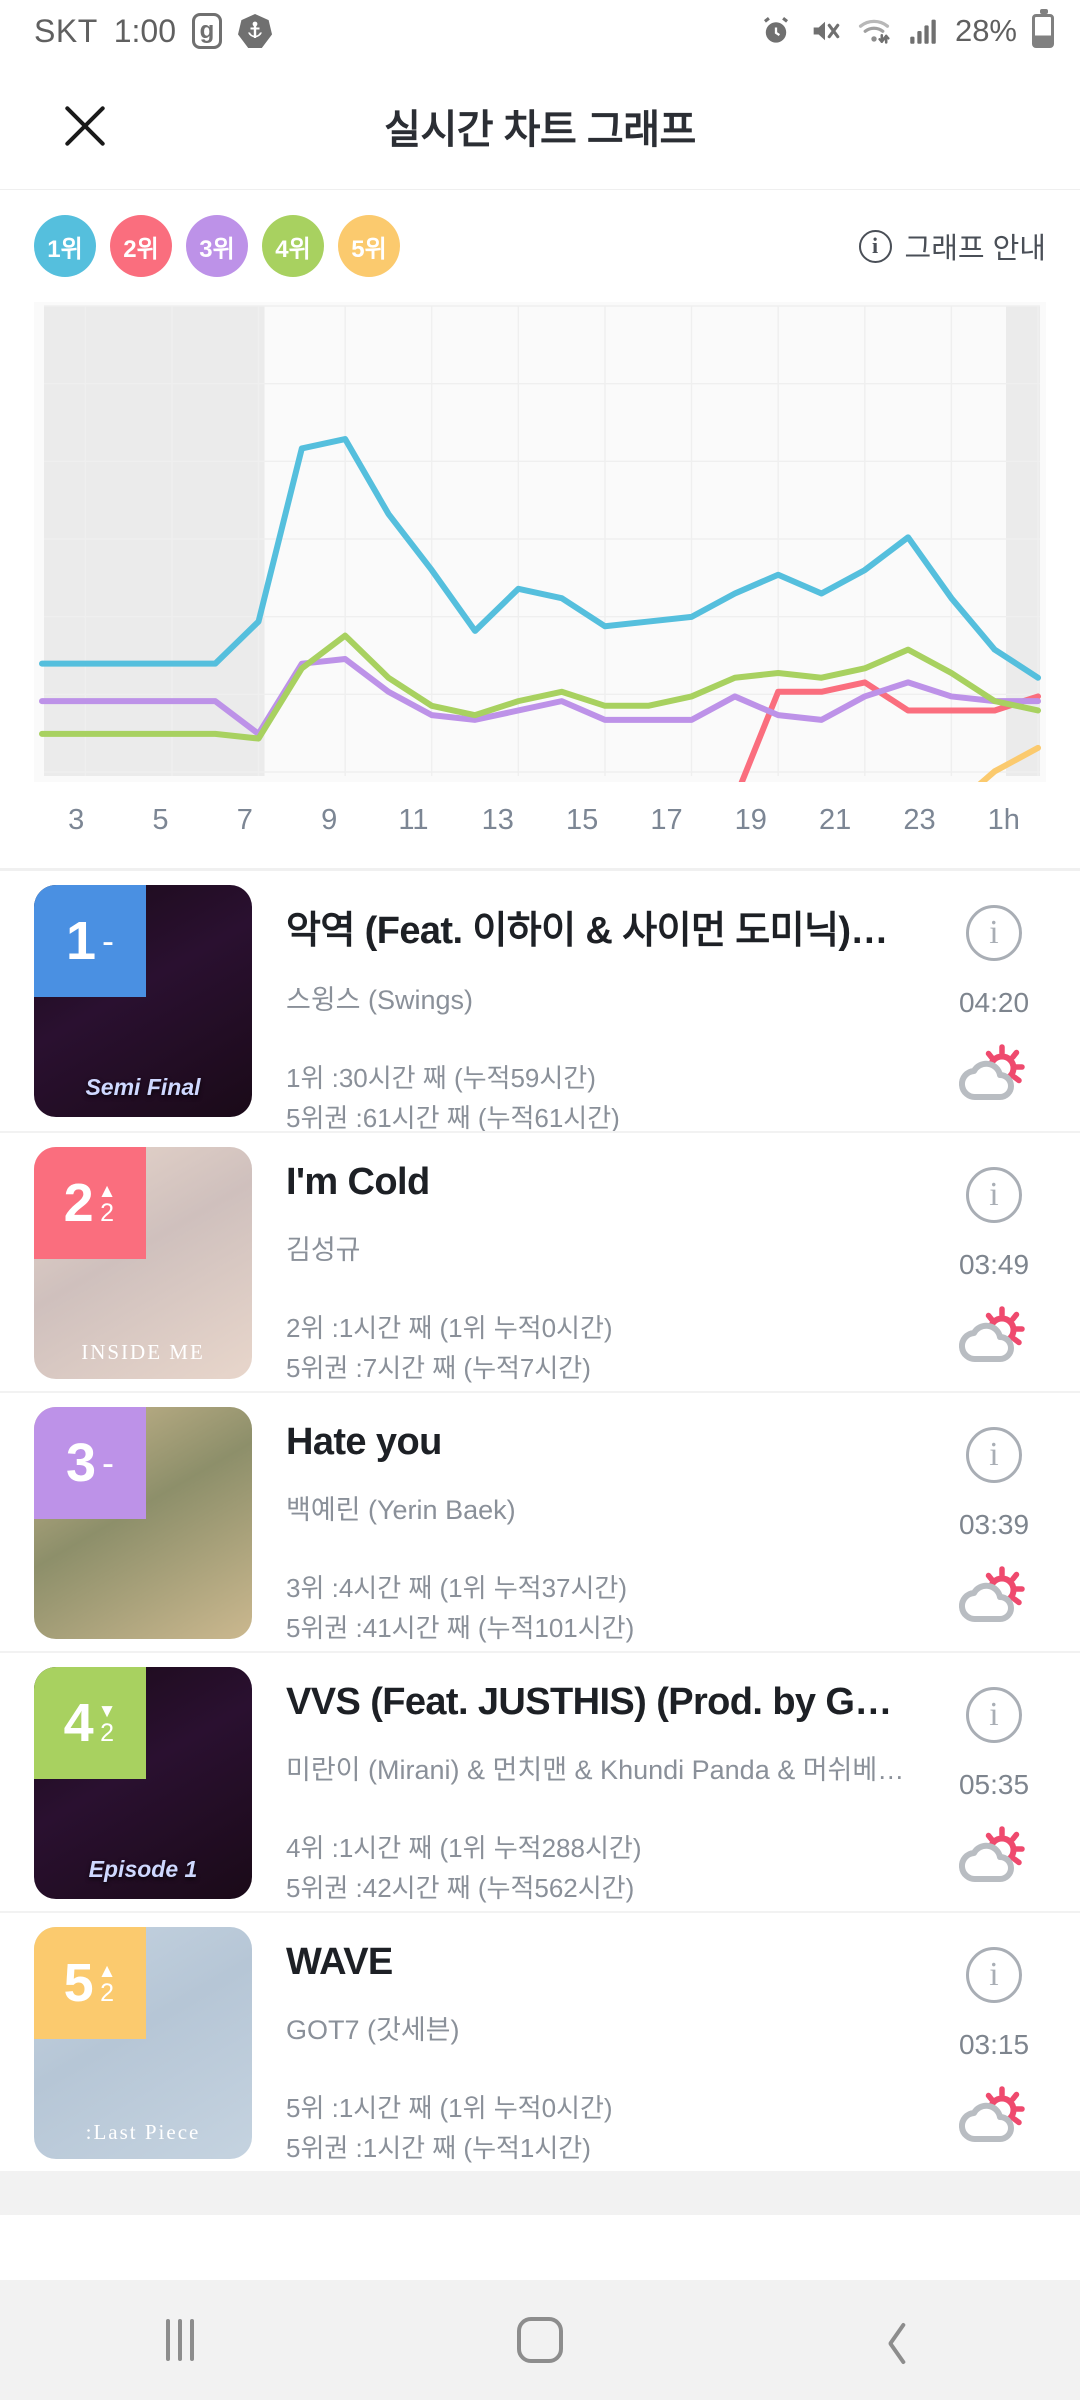 This screenshot has height=2400, width=1080. I want to click on legend-chip-5: 5위, so click(369, 246).